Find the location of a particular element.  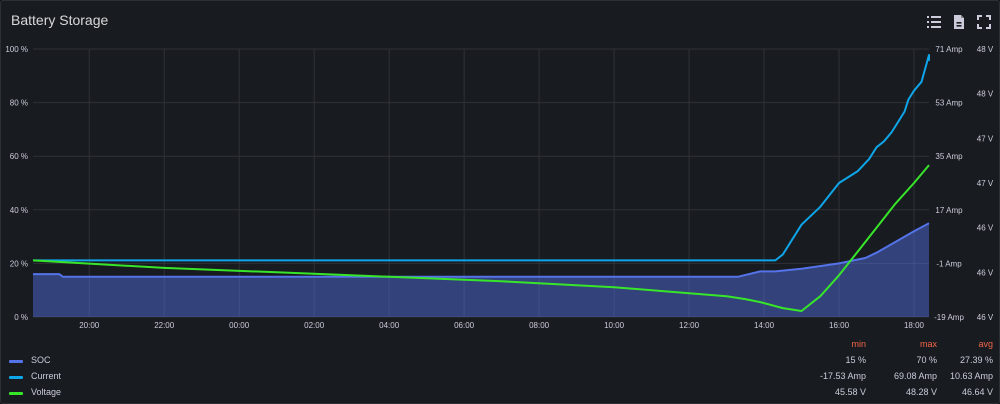

y-mid-tick-label: -19 Amp is located at coordinates (949, 317).